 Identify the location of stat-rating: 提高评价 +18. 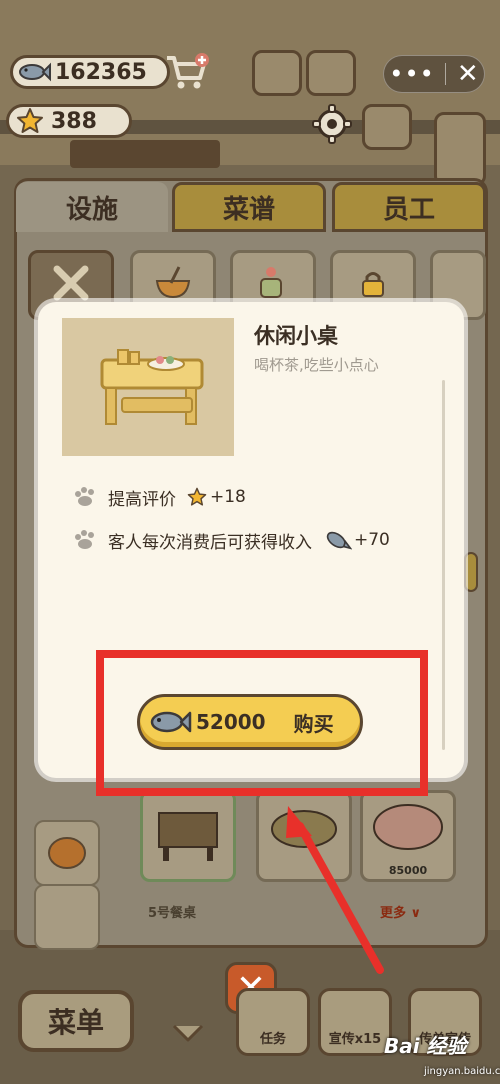
(159, 497).